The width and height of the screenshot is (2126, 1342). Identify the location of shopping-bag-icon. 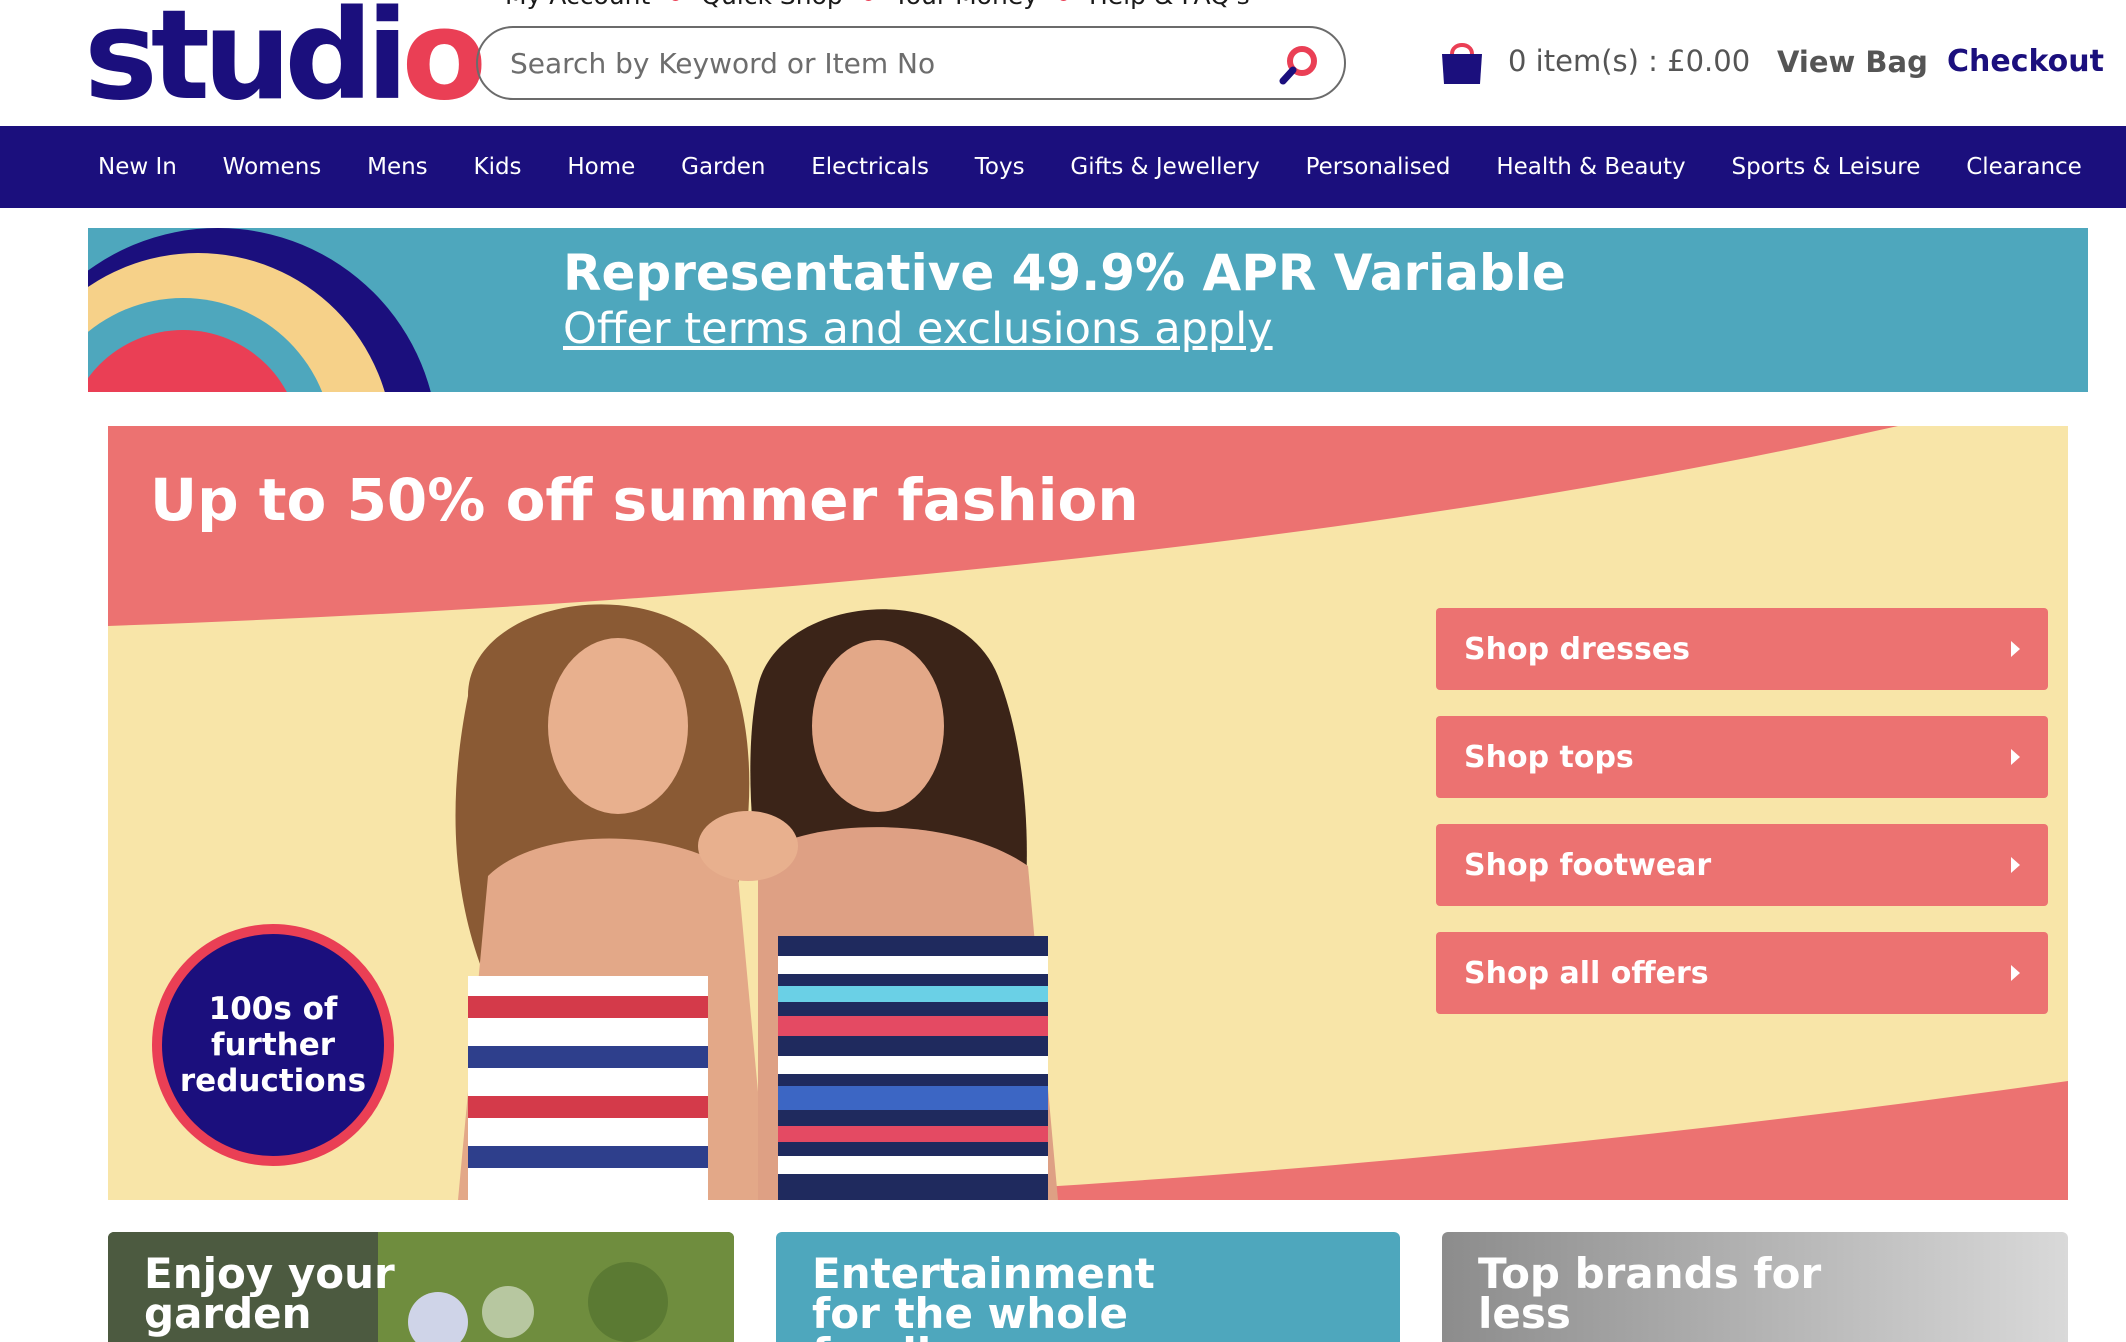
(1462, 62).